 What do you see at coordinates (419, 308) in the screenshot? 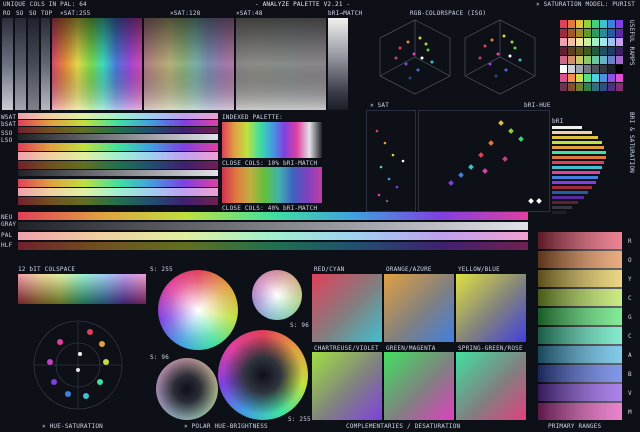
I see `comp-orange-azure` at bounding box center [419, 308].